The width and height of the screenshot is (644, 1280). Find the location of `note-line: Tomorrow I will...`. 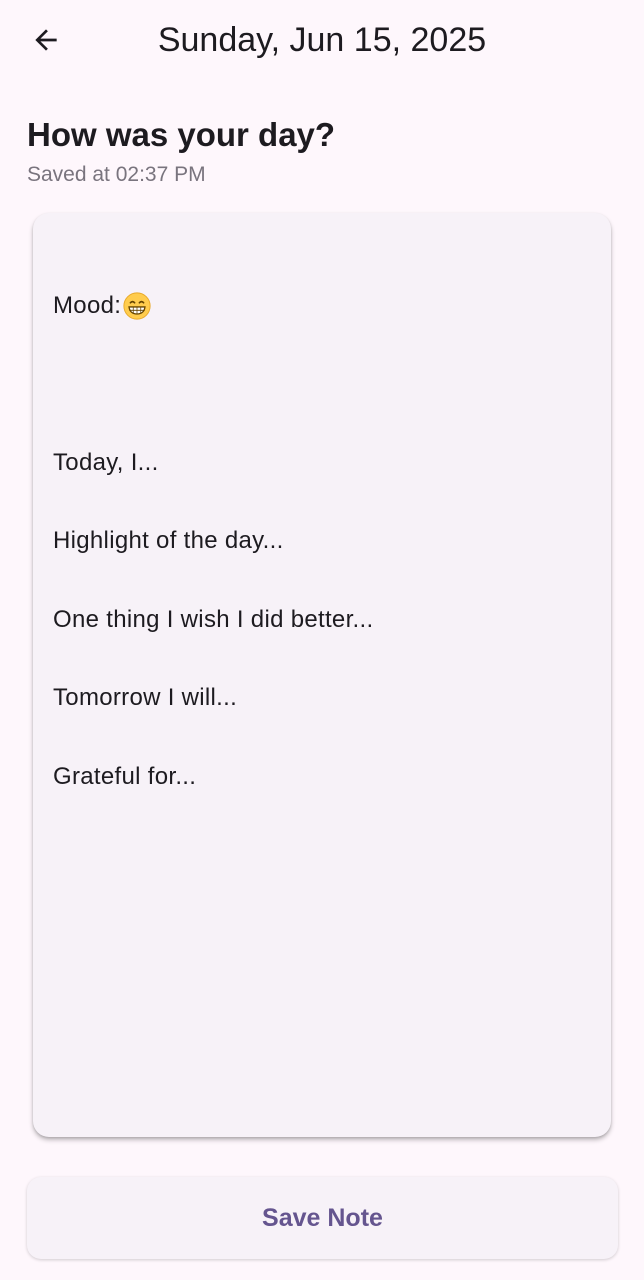

note-line: Tomorrow I will... is located at coordinates (145, 698).